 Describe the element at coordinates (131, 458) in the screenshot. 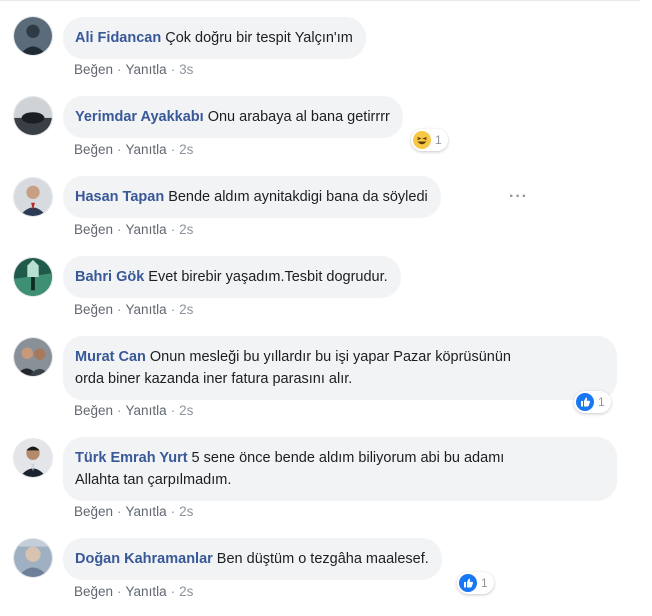

I see `comment-author: Türk Emrah Yurt` at that location.